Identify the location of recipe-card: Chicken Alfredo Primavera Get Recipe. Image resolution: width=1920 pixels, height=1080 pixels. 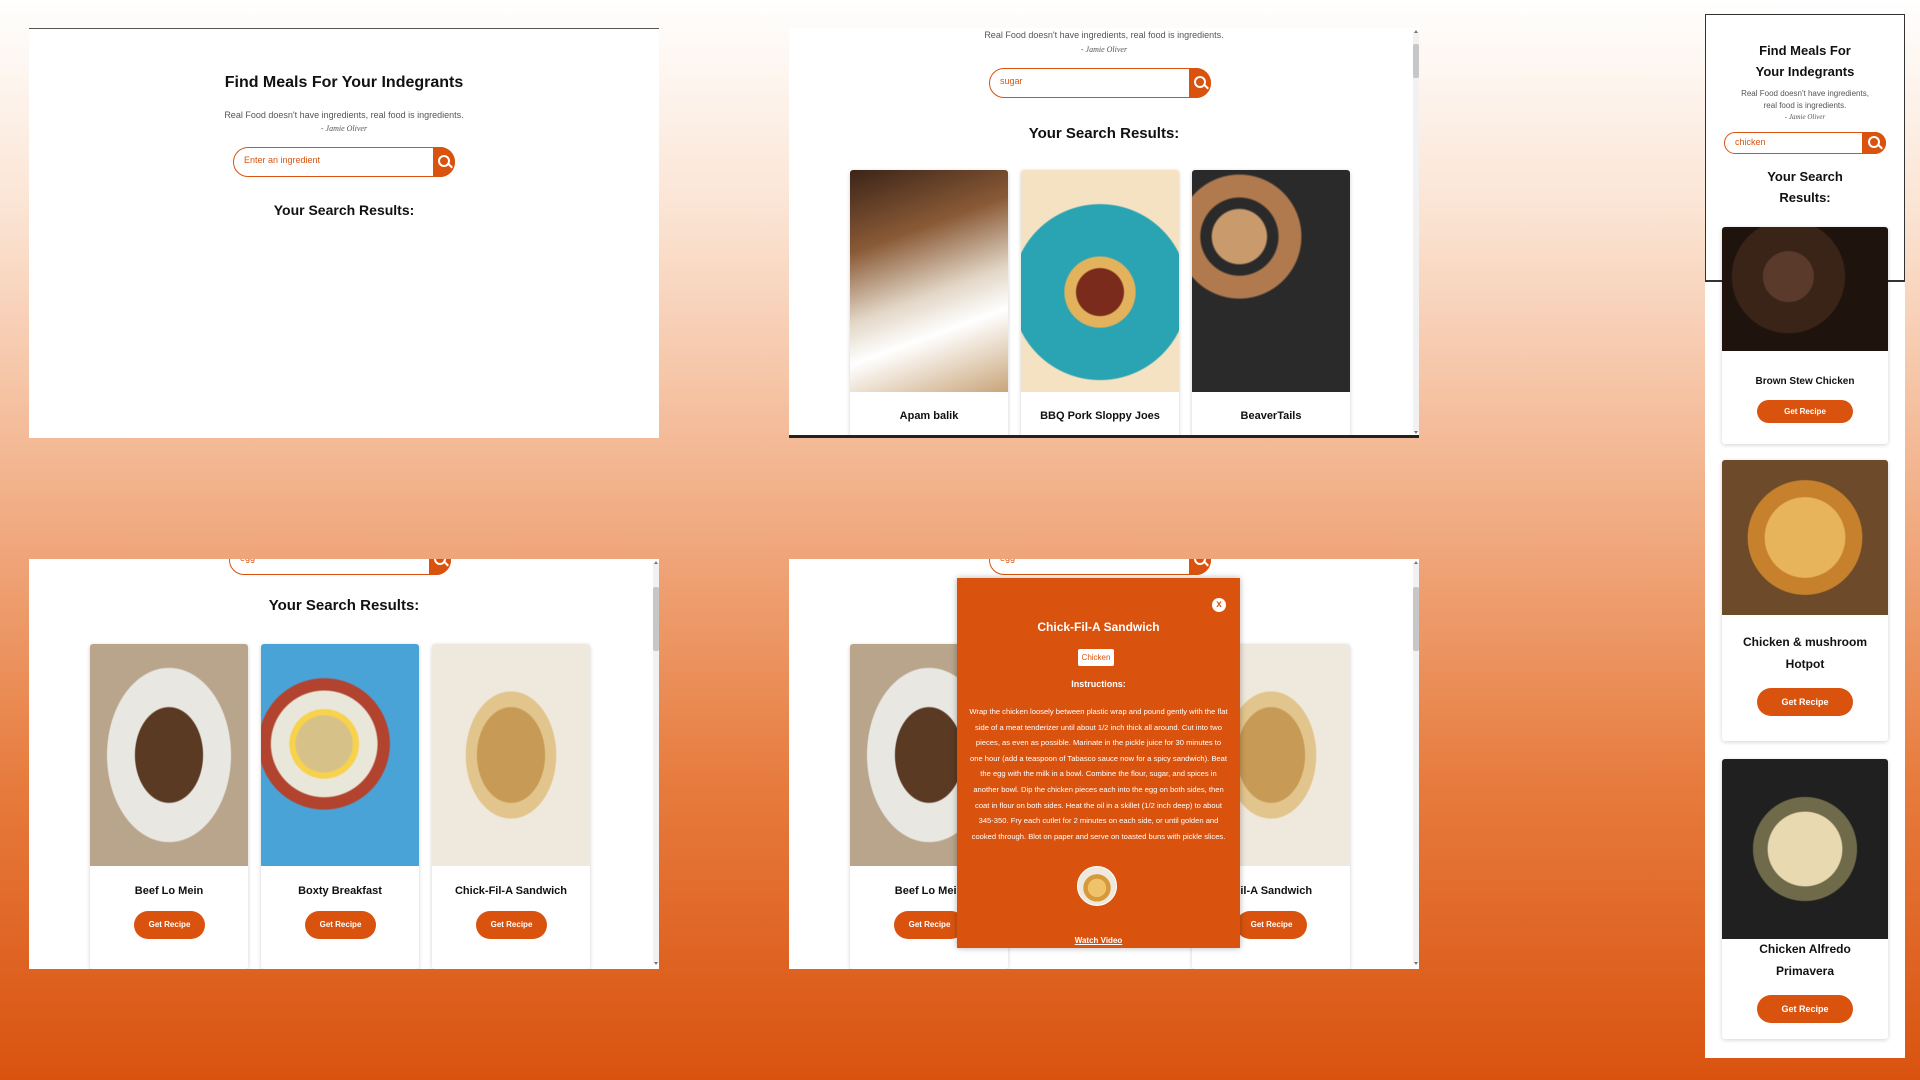
(1805, 899).